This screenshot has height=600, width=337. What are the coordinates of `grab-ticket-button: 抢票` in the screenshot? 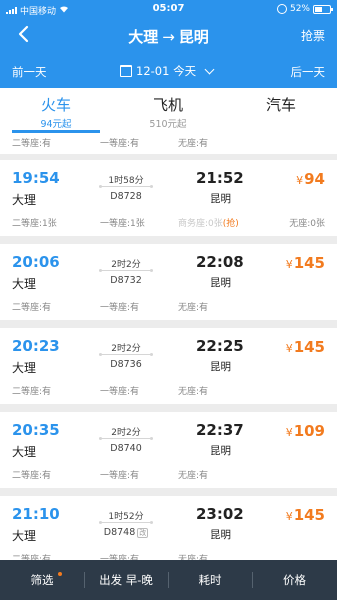 It's located at (313, 35).